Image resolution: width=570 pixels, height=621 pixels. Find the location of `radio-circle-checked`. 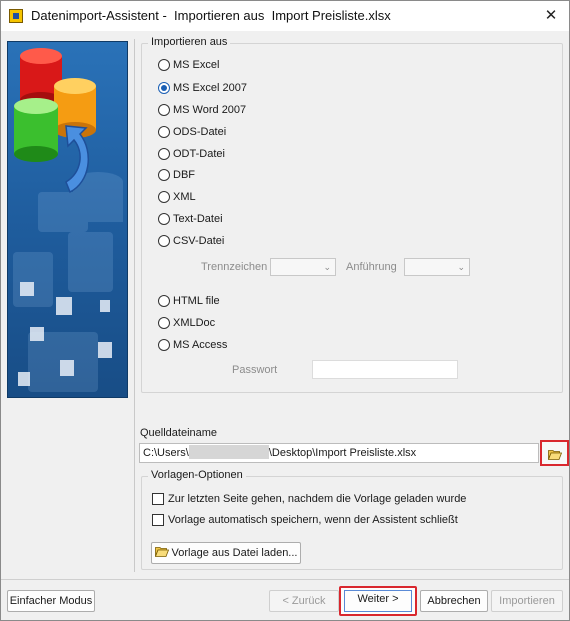

radio-circle-checked is located at coordinates (164, 88).